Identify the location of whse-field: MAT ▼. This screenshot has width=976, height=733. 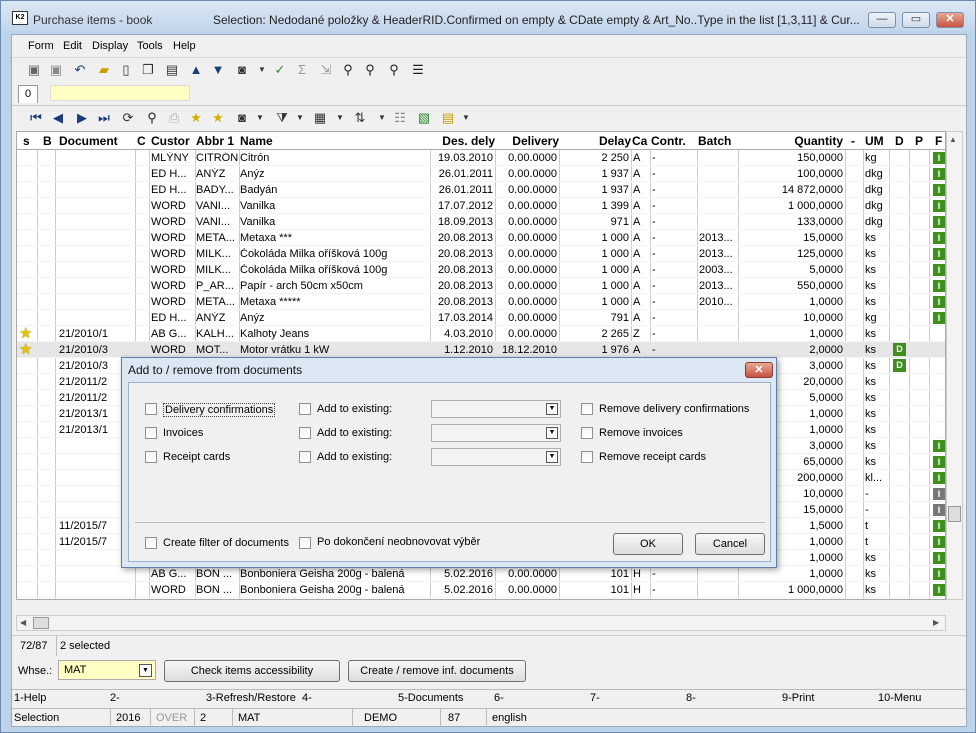
(107, 670).